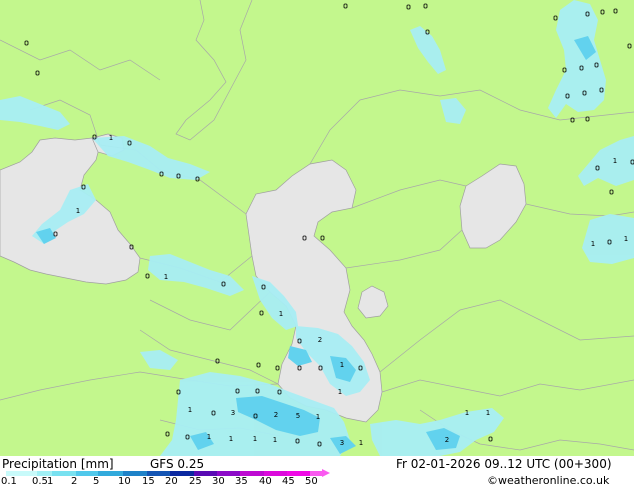 This screenshot has width=634, height=490. What do you see at coordinates (504, 464) in the screenshot?
I see `valid-datetime: Fr 02-01-2026 09..12 UTC (00+300)` at bounding box center [504, 464].